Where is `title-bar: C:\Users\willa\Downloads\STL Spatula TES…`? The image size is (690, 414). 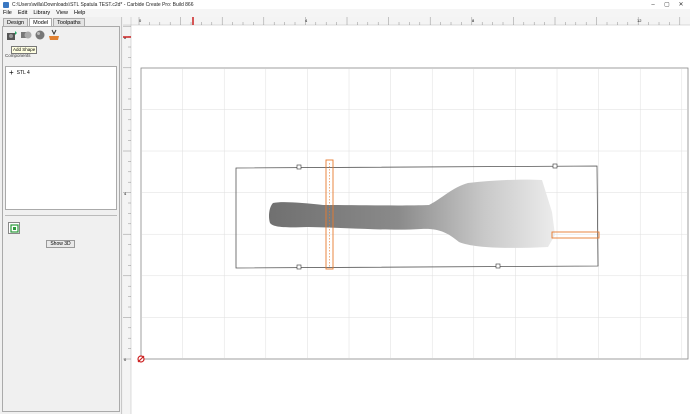
title-bar: C:\Users\willa\Downloads\STL Spatula TES… is located at coordinates (345, 4).